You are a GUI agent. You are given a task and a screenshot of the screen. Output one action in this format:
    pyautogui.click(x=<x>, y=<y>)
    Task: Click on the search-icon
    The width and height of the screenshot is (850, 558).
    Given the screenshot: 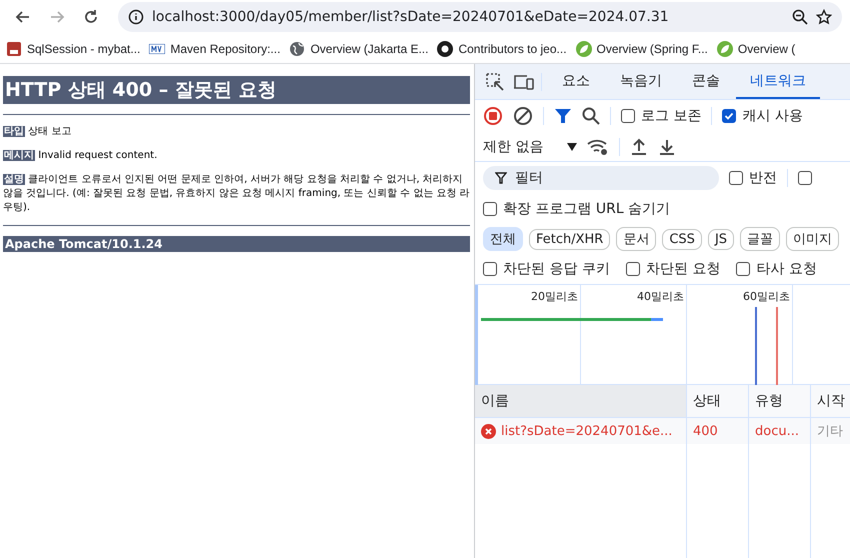 What is the action you would take?
    pyautogui.click(x=591, y=116)
    